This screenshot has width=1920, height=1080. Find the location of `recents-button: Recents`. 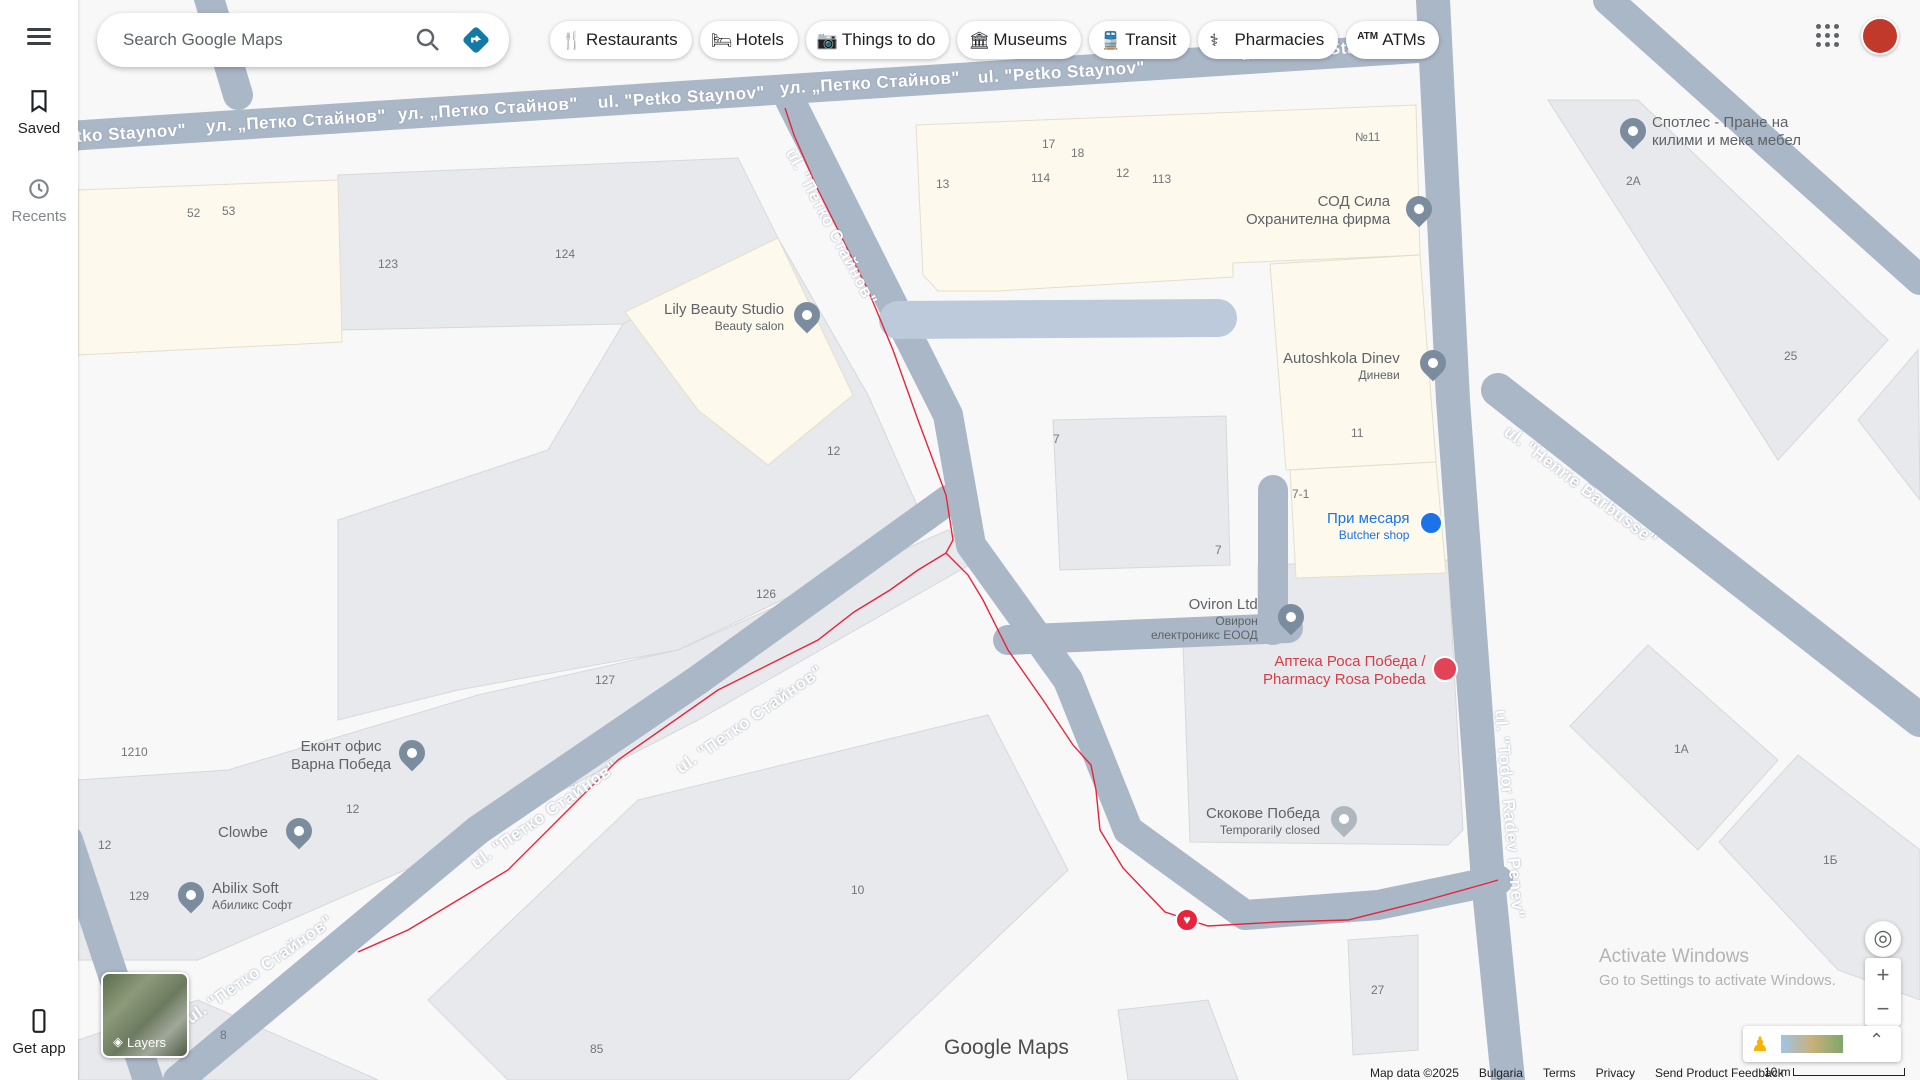

recents-button: Recents is located at coordinates (39, 200).